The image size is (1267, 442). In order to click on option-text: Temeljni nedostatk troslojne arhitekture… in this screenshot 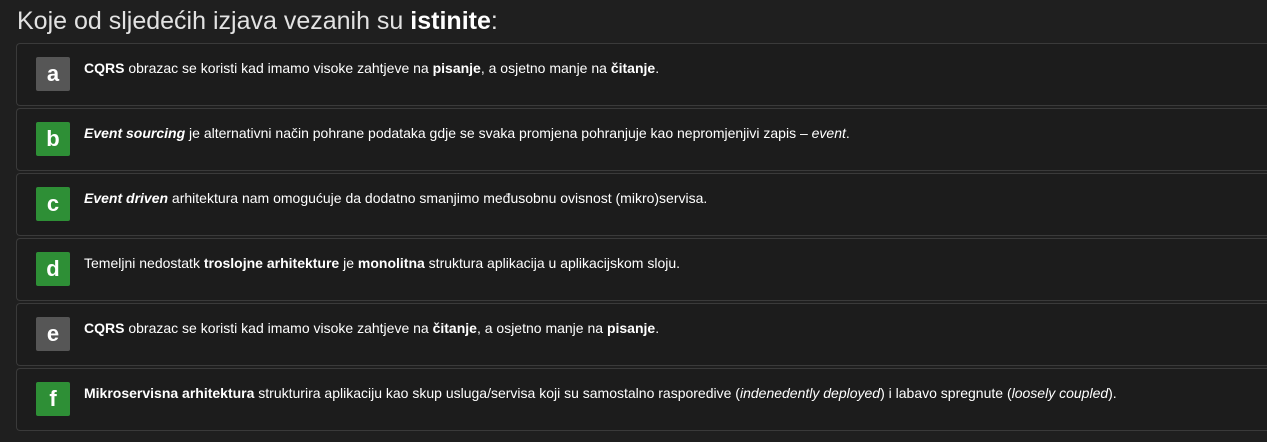, I will do `click(382, 263)`.